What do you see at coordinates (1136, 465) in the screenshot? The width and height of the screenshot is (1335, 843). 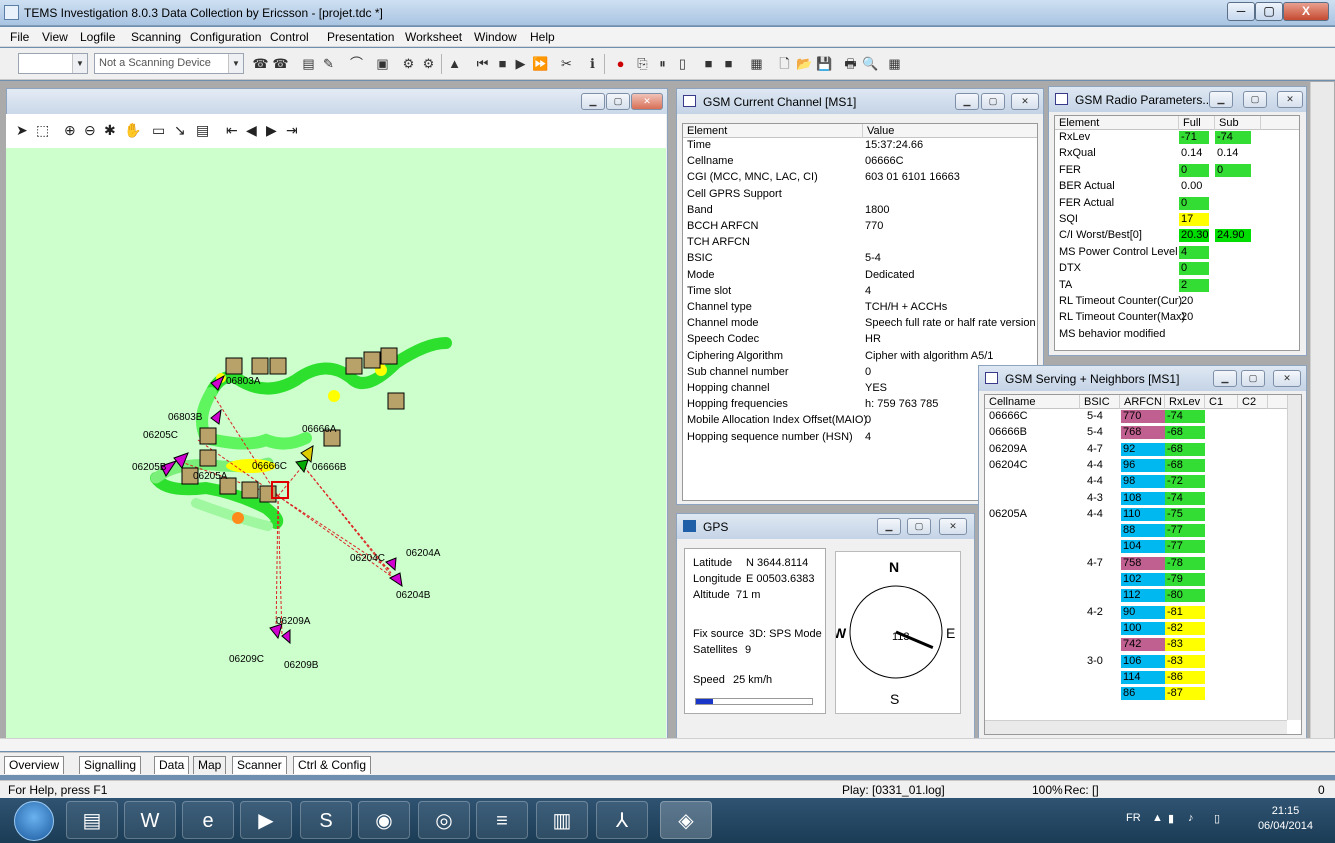 I see `table-row: 06204C 4-4 96 -68` at bounding box center [1136, 465].